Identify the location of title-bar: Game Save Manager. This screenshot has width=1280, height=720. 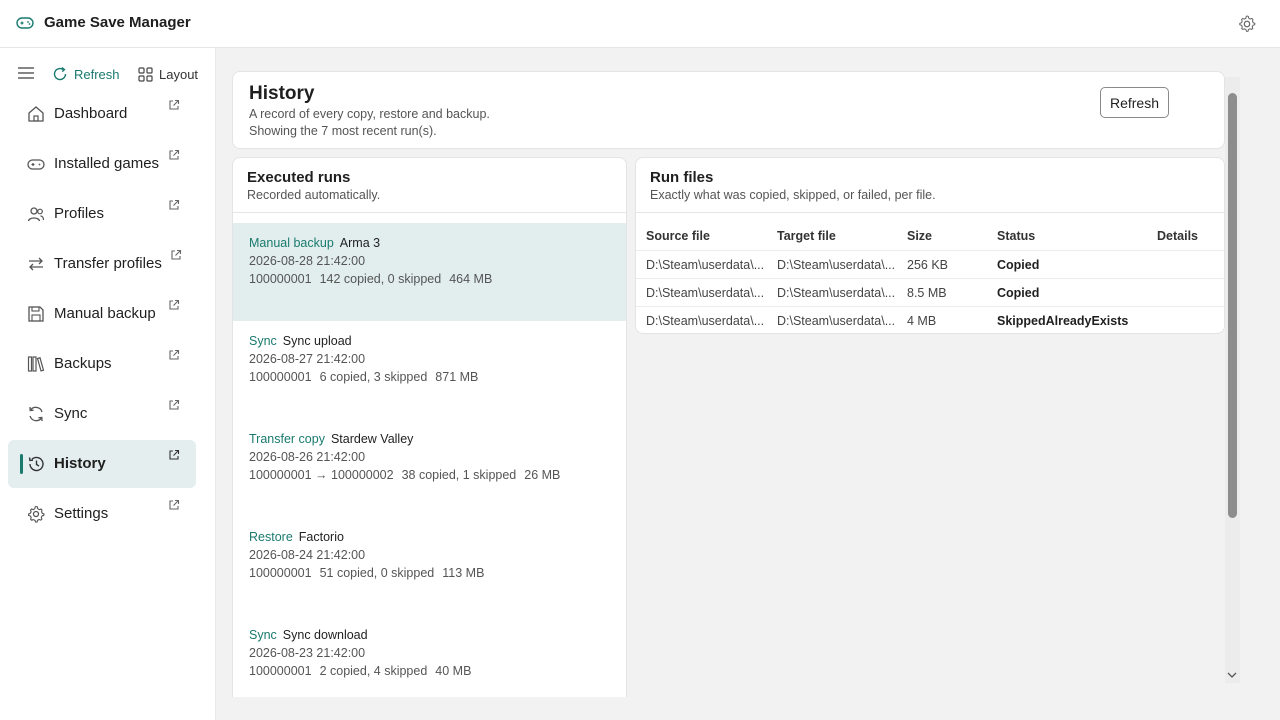
(640, 24).